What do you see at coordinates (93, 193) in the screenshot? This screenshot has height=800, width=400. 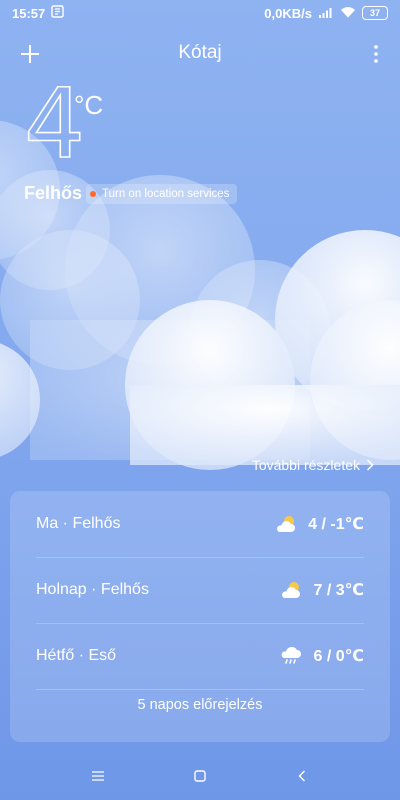 I see `alert-dot-icon` at bounding box center [93, 193].